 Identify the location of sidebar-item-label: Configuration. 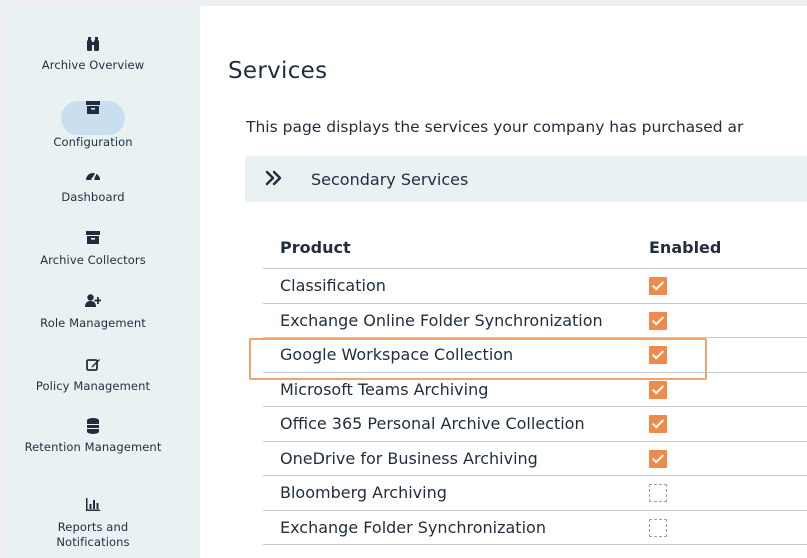
(93, 142).